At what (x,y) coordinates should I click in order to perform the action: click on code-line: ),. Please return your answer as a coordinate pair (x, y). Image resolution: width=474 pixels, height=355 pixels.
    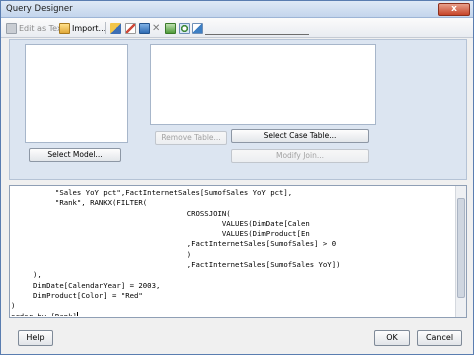
    Looking at the image, I should click on (26, 275).